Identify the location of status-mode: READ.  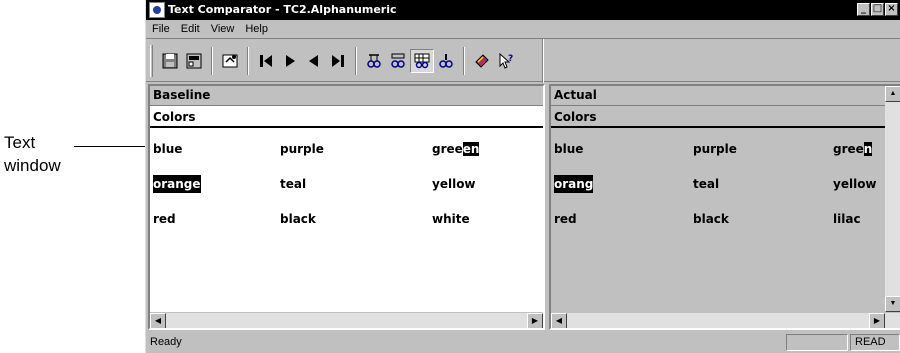
(875, 342).